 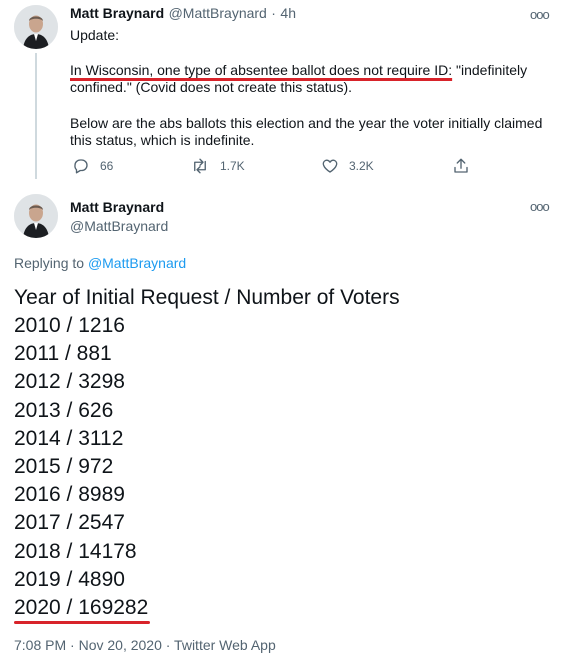 I want to click on like-button: 3.2K, so click(x=347, y=166).